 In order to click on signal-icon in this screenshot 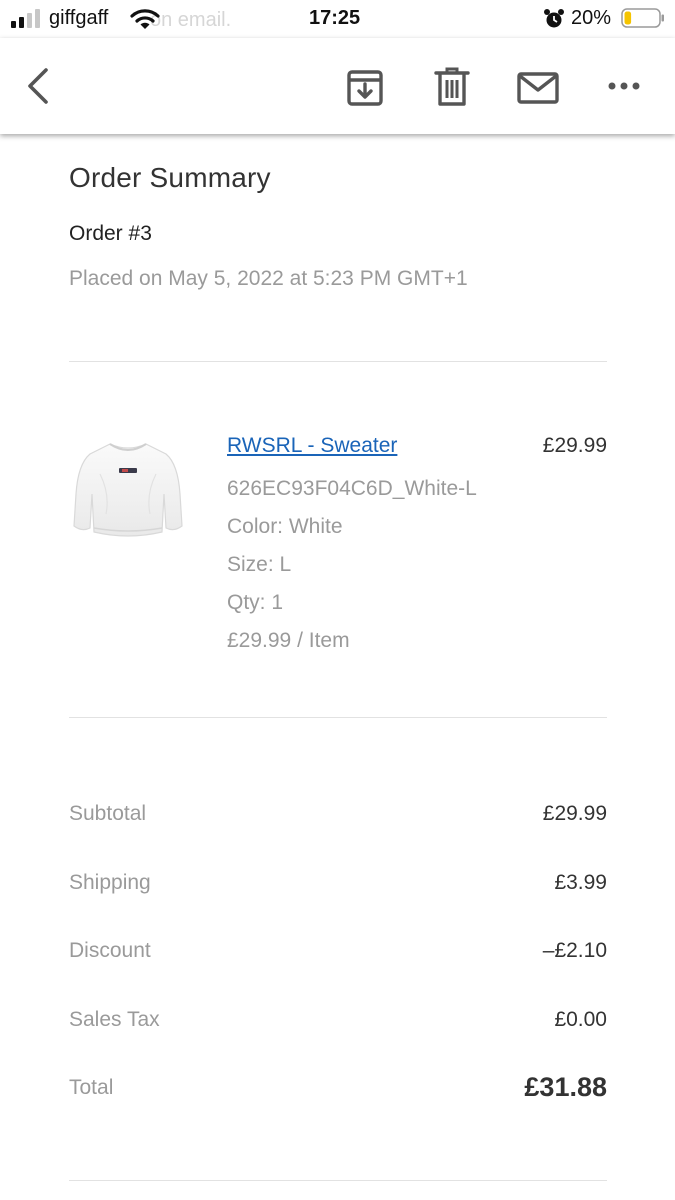, I will do `click(25, 18)`.